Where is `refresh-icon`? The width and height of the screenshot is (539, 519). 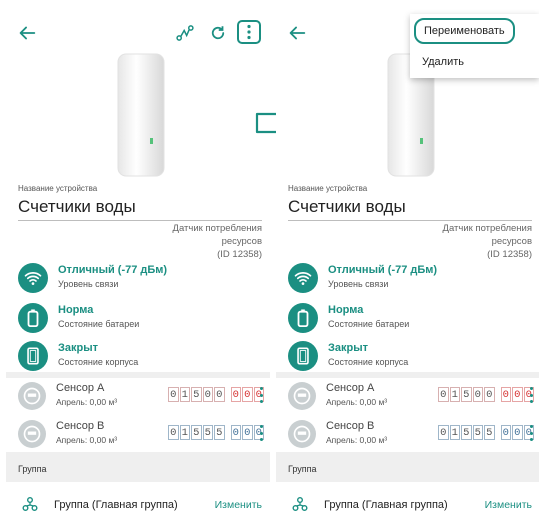 refresh-icon is located at coordinates (218, 33).